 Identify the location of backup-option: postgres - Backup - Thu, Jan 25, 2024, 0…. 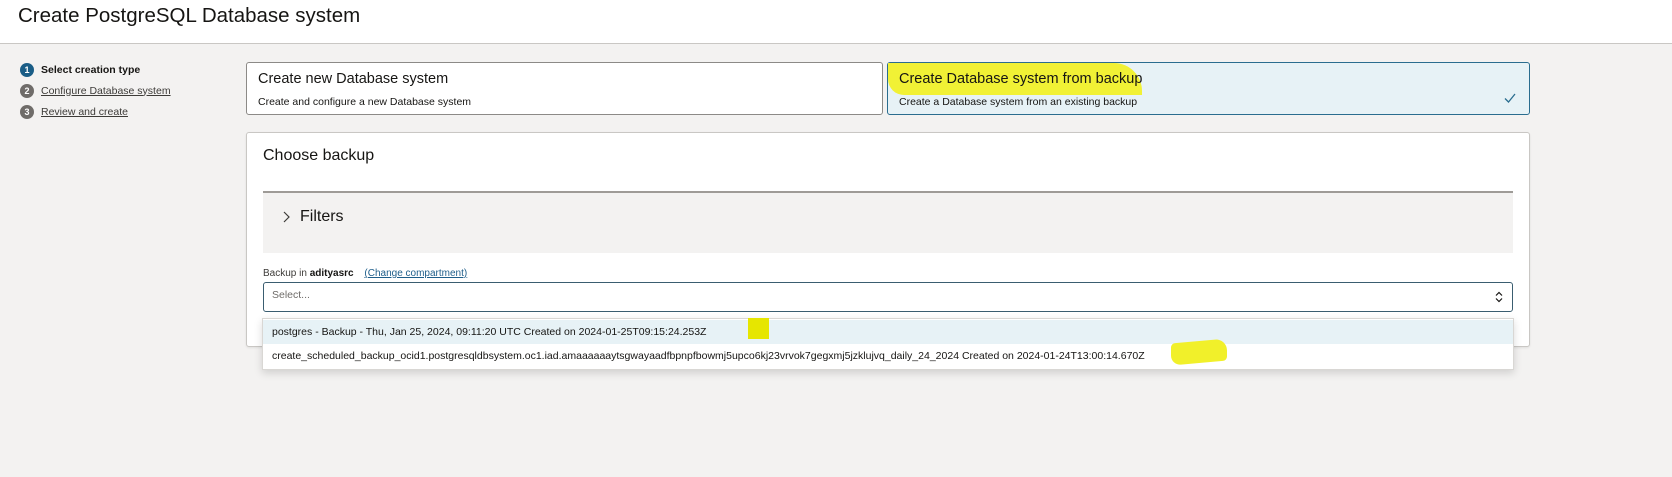
(888, 332).